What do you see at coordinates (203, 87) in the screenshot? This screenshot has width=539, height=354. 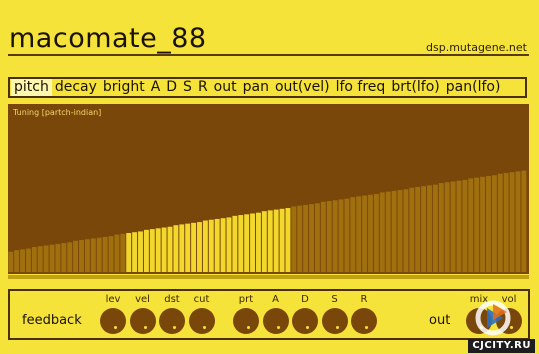 I see `tab-7: R` at bounding box center [203, 87].